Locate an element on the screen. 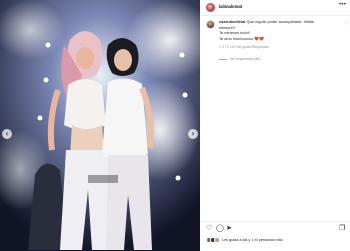 This screenshot has width=350, height=251. view-replies-link: Ver respuestas (86) is located at coordinates (240, 59).